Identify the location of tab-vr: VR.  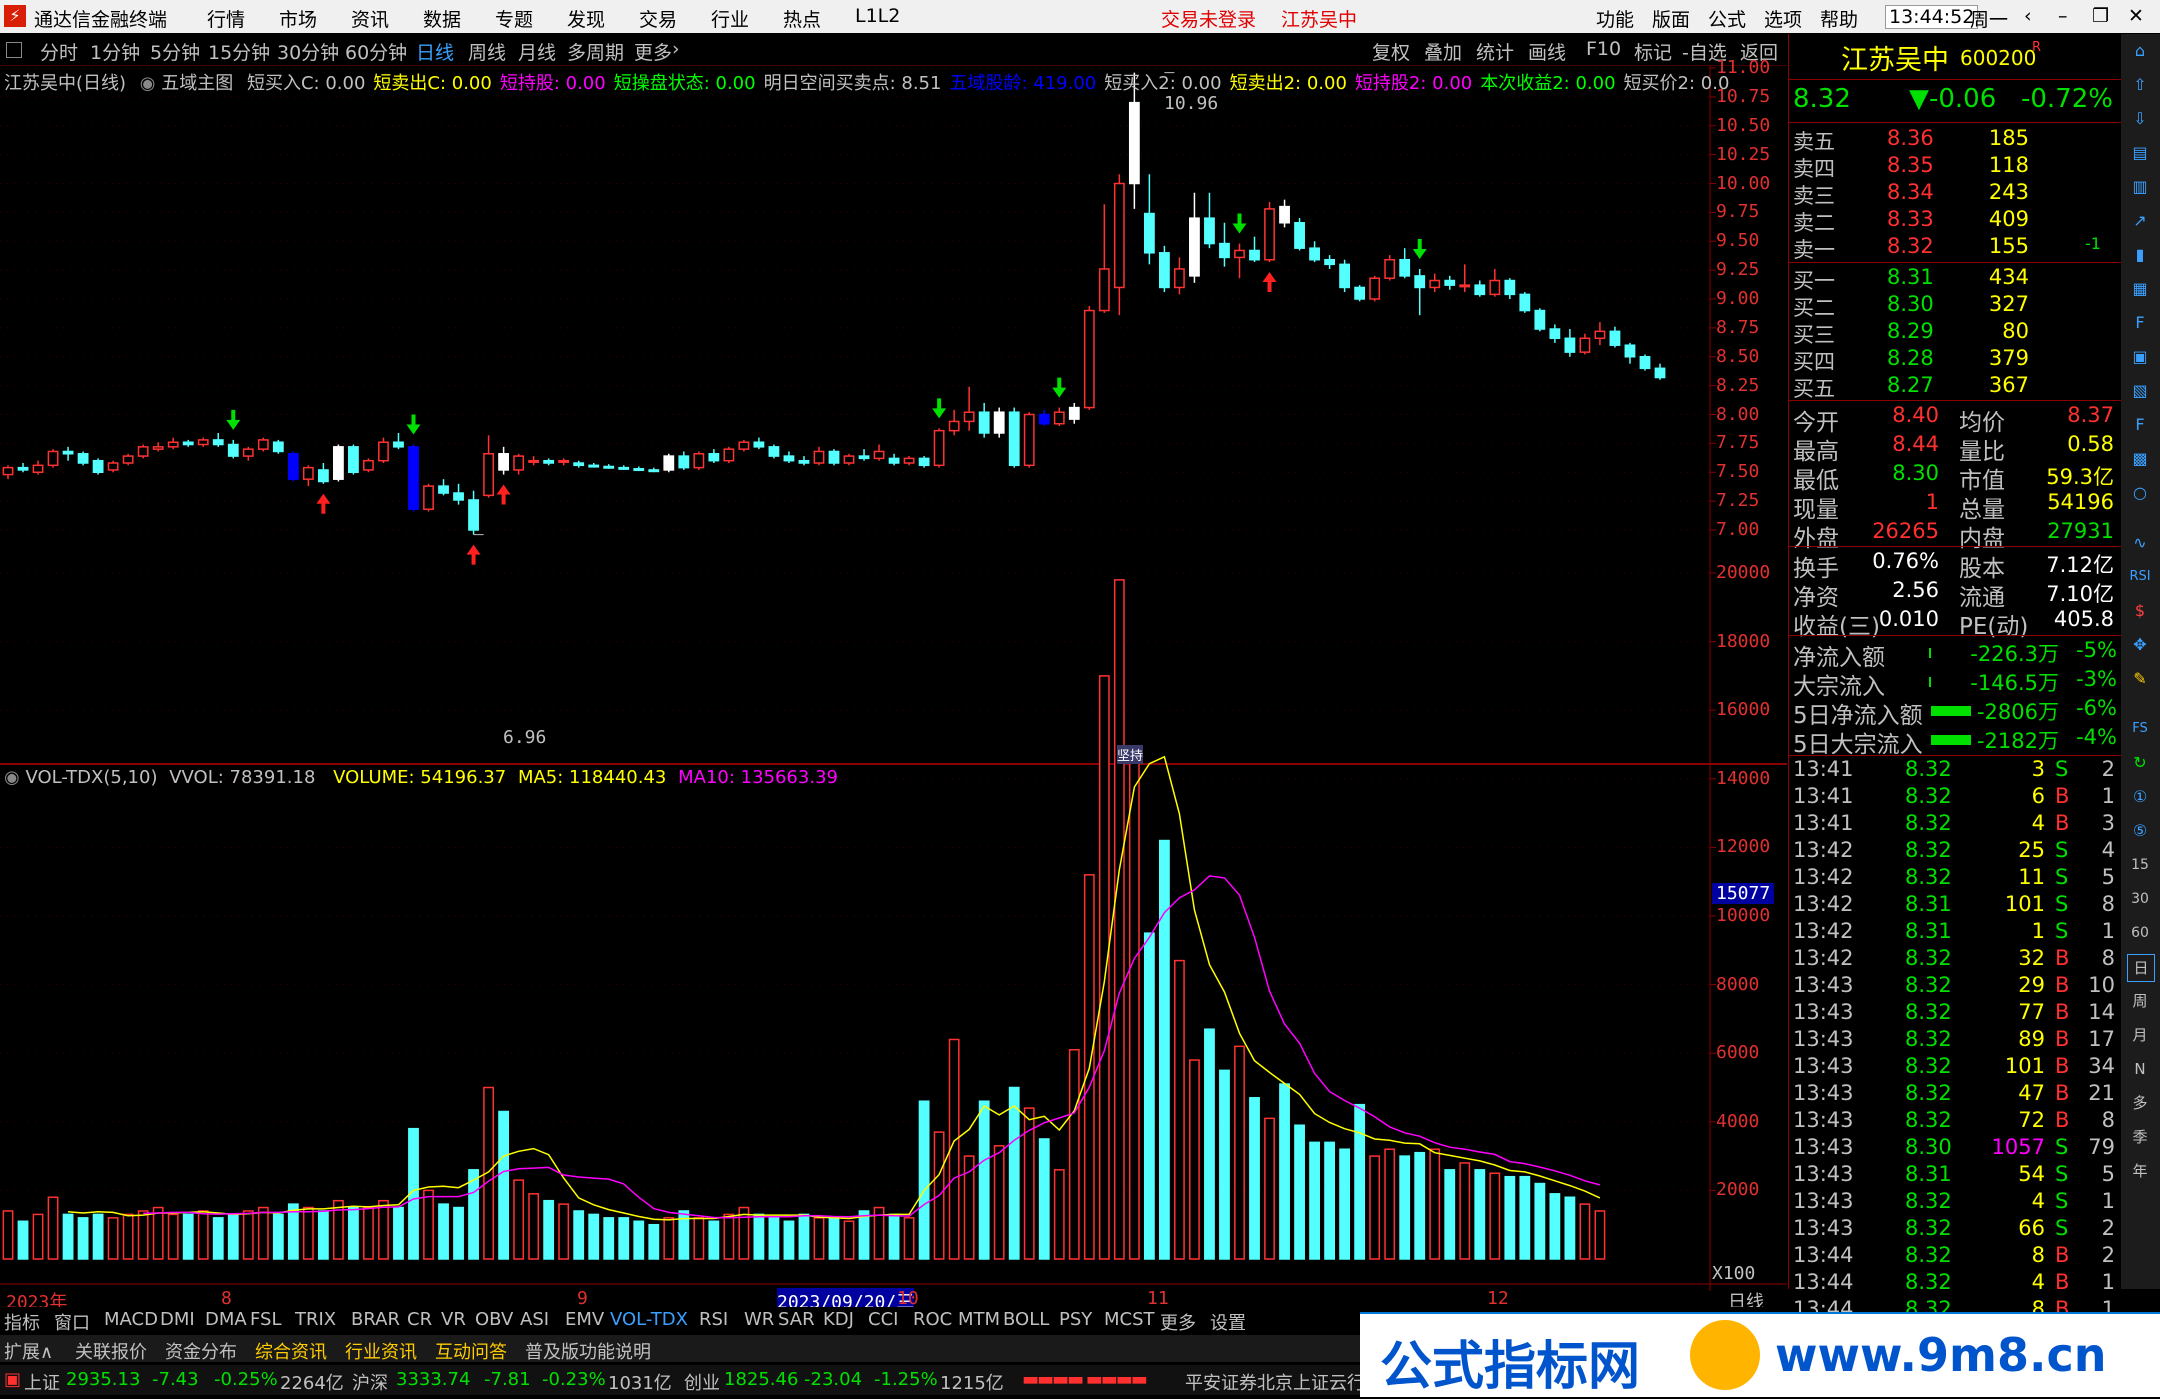
(453, 1319).